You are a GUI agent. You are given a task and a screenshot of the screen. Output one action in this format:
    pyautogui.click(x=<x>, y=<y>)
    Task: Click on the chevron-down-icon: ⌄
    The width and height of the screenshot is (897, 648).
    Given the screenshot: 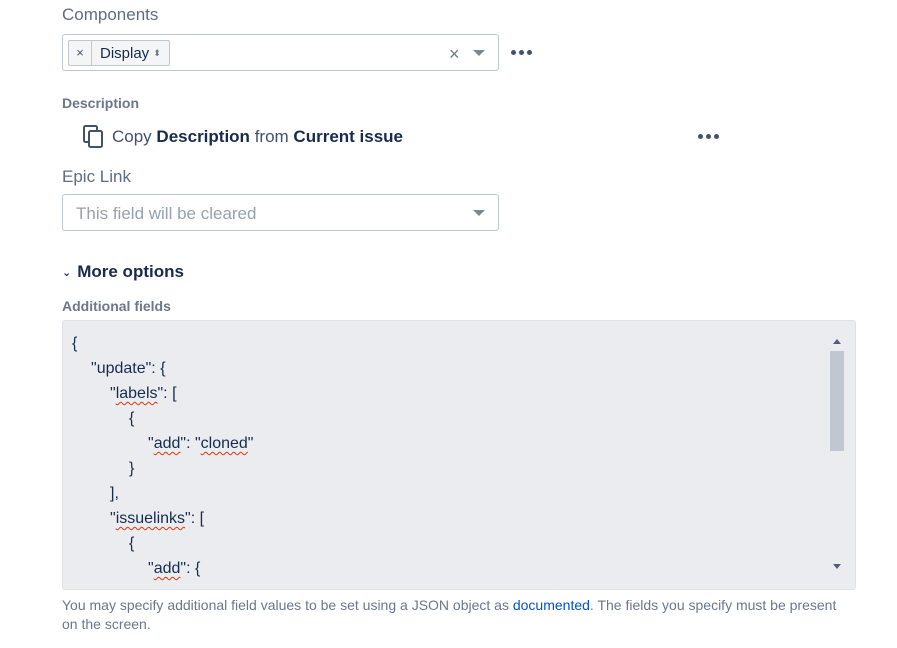 What is the action you would take?
    pyautogui.click(x=67, y=272)
    